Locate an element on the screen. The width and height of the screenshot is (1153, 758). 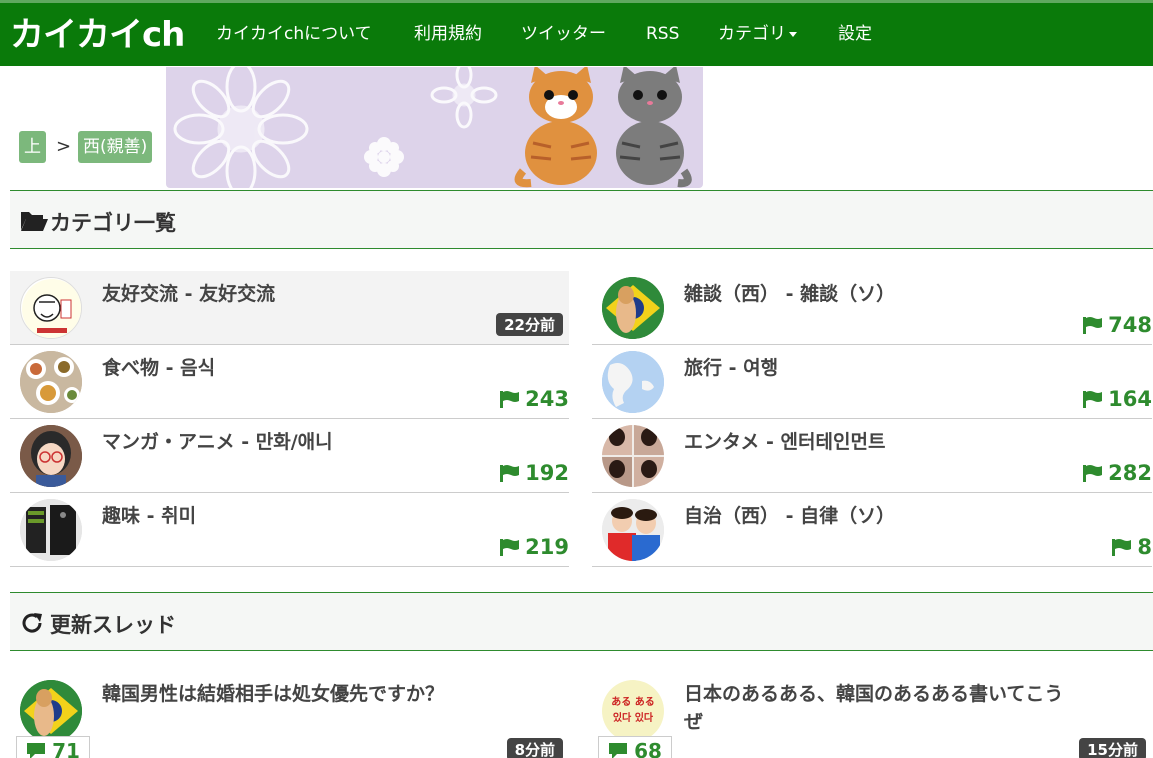
category-title: 雑談（西） - 雑談（ソ） is located at coordinates (790, 294).